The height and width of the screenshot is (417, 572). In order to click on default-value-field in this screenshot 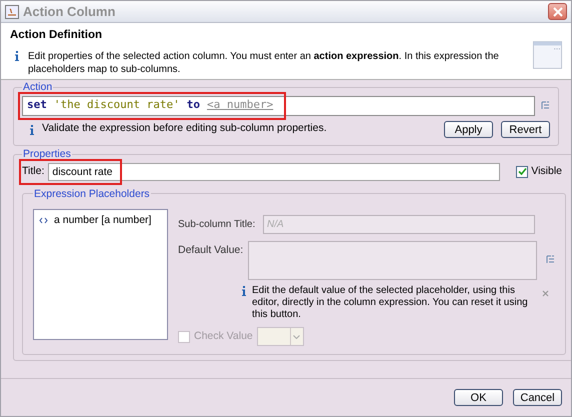, I will do `click(392, 260)`.